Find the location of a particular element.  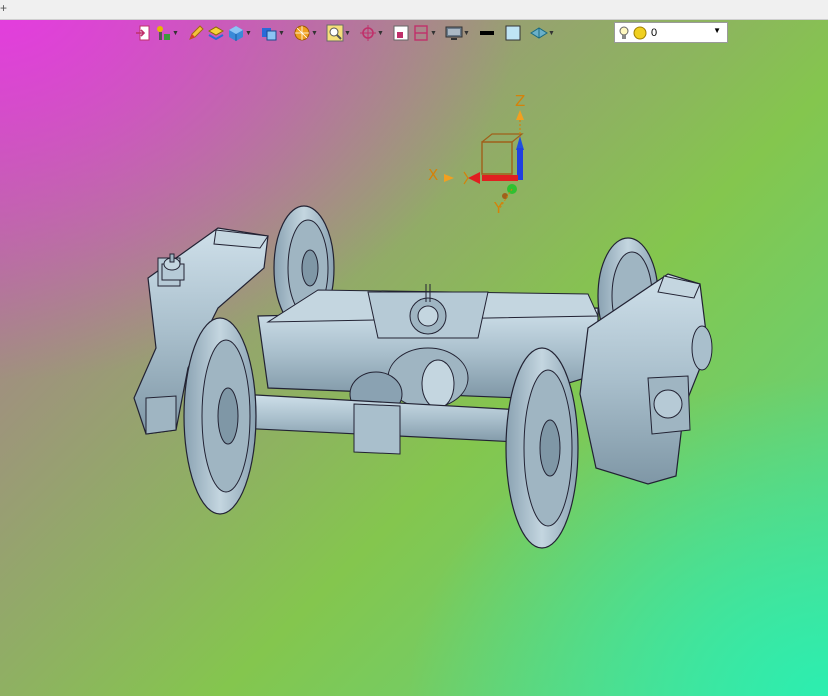

wheel-front-right is located at coordinates (542, 448).